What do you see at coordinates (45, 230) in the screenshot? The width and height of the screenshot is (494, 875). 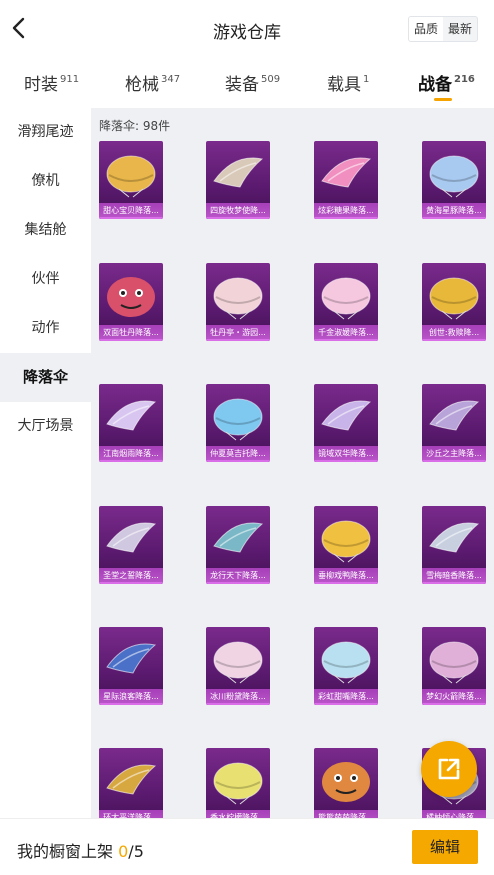 I see `sidebar-item-pod: 集结舱` at bounding box center [45, 230].